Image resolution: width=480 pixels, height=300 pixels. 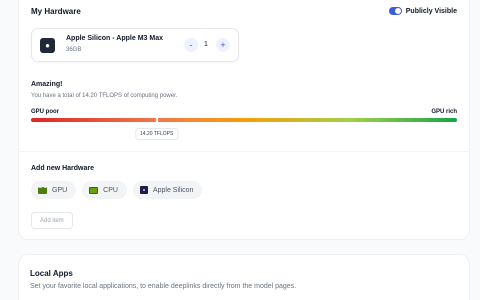 I want to click on toggle-switch, so click(x=395, y=11).